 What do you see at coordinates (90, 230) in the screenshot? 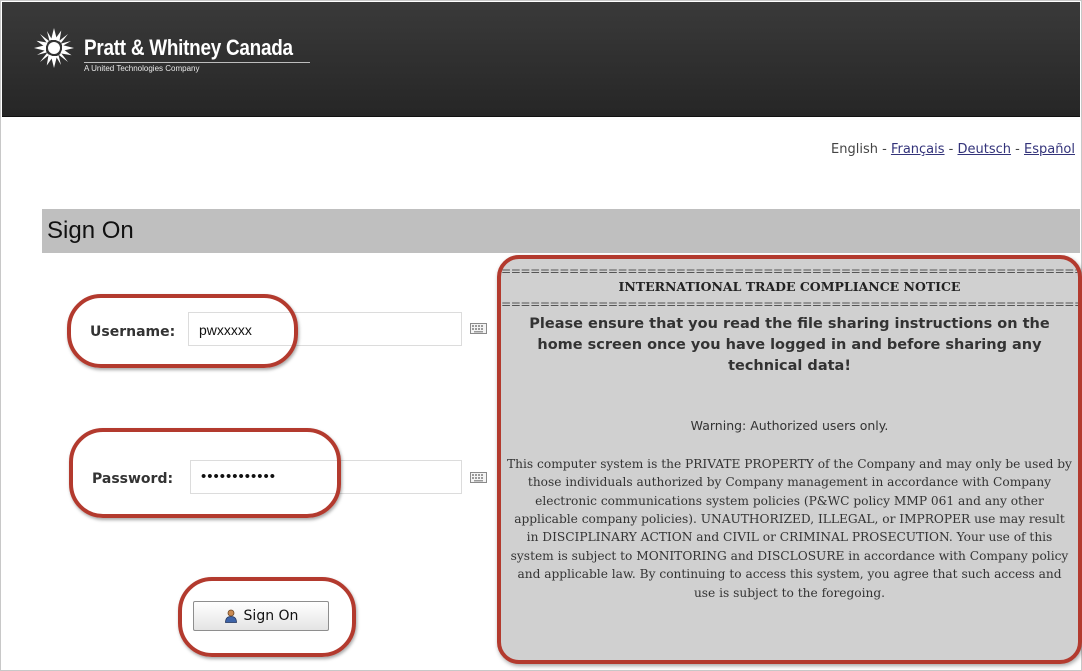
I see `page-title: Sign On` at bounding box center [90, 230].